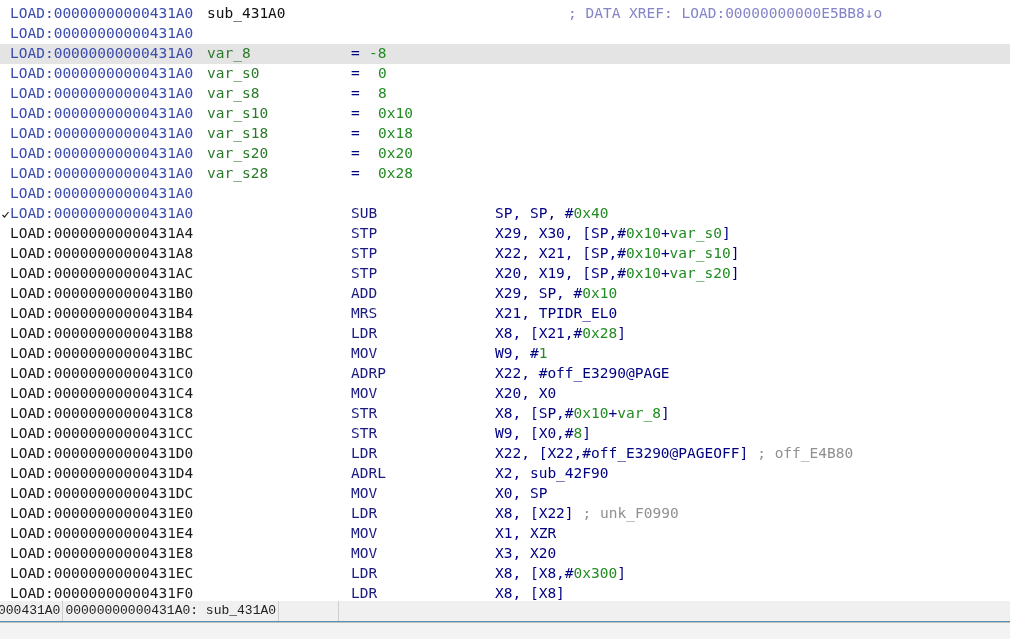  I want to click on address: LOAD:00000000000431A4, so click(102, 234).